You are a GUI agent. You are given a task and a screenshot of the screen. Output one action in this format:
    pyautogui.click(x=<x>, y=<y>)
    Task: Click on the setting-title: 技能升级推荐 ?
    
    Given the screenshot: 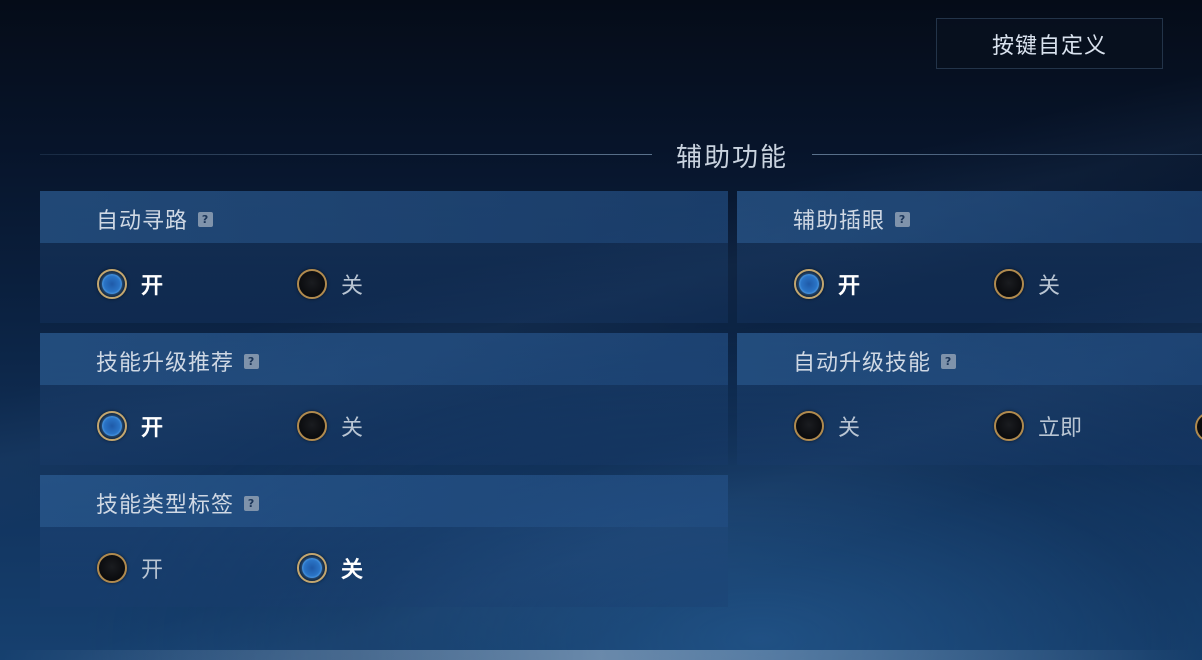 What is the action you would take?
    pyautogui.click(x=178, y=361)
    